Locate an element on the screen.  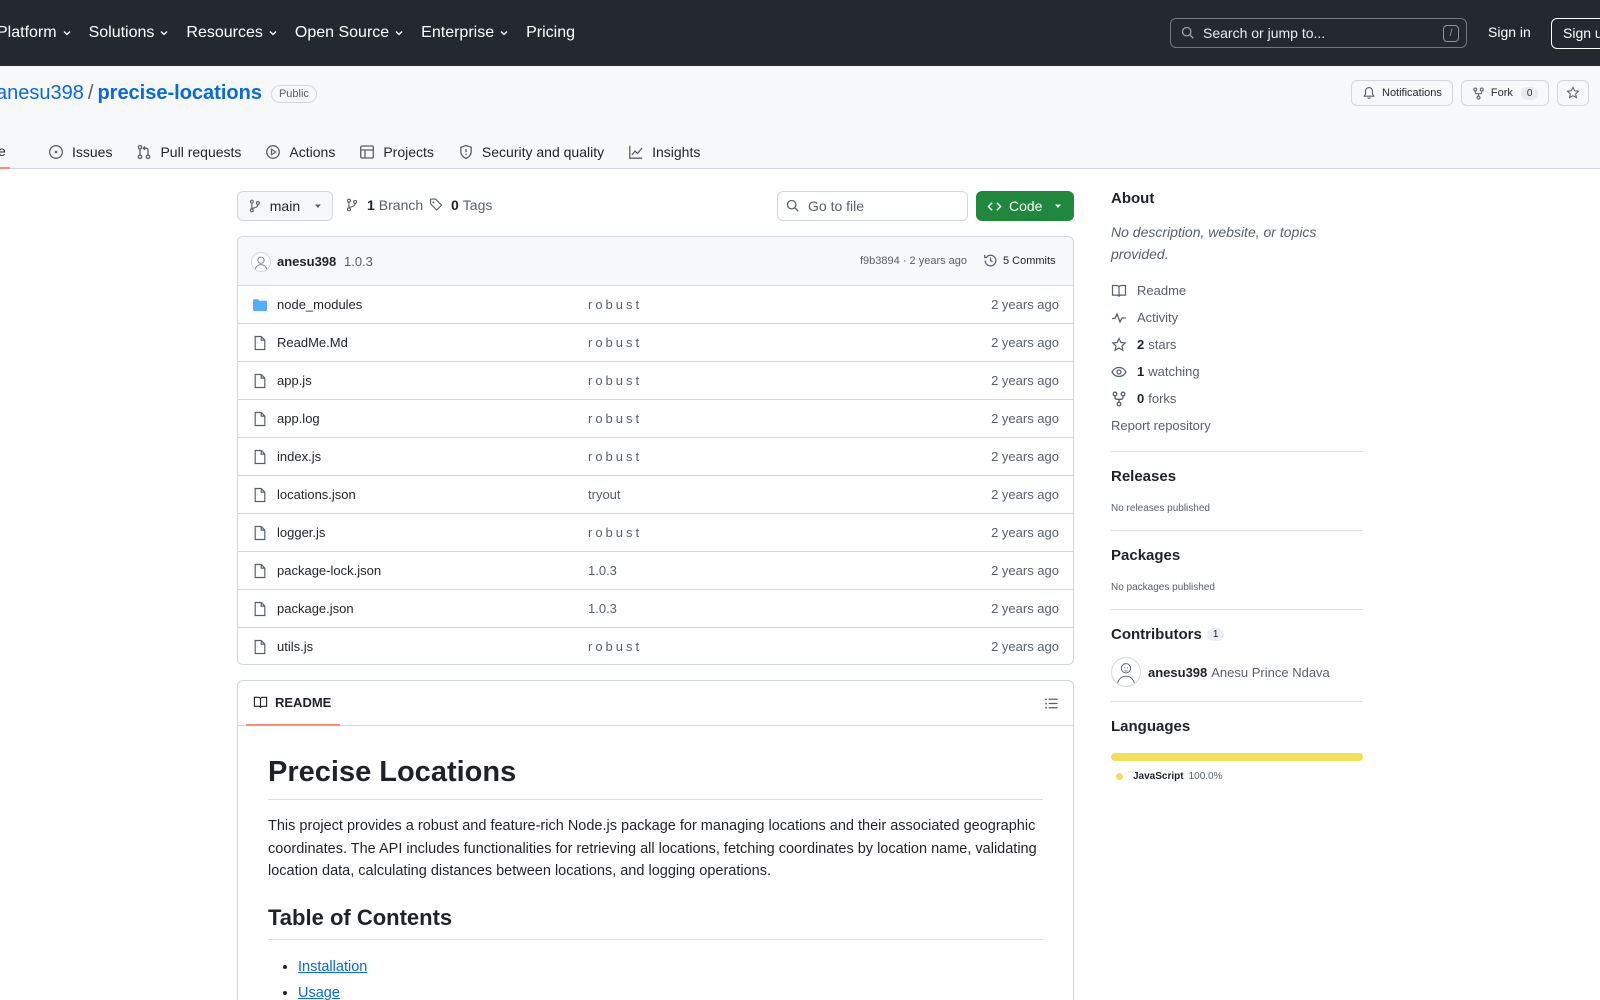
activity-link: Activity is located at coordinates (1237, 317).